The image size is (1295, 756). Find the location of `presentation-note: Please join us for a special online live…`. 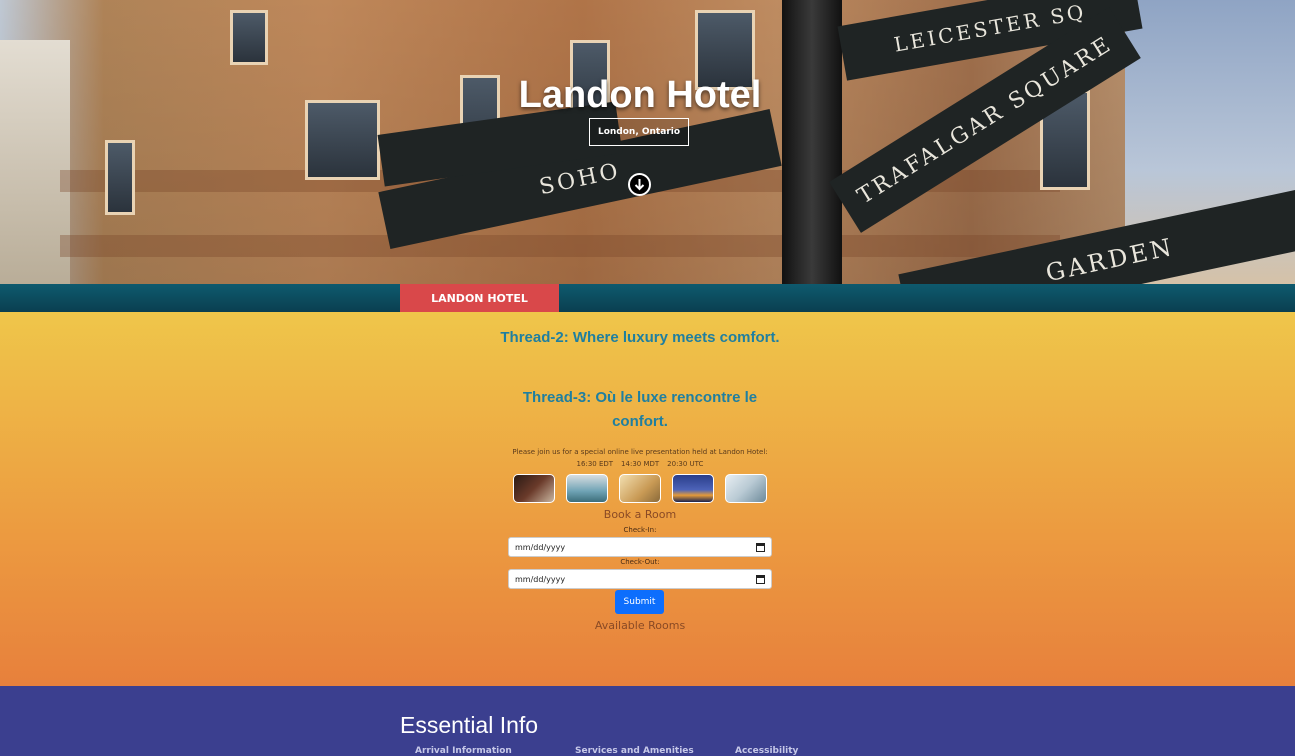

presentation-note: Please join us for a special online live… is located at coordinates (640, 458).